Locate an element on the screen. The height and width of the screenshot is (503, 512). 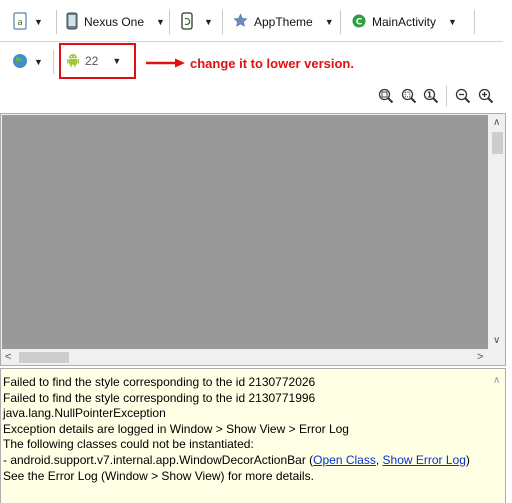
vertical-scrollbar: ∧ ∨ is located at coordinates (497, 232).